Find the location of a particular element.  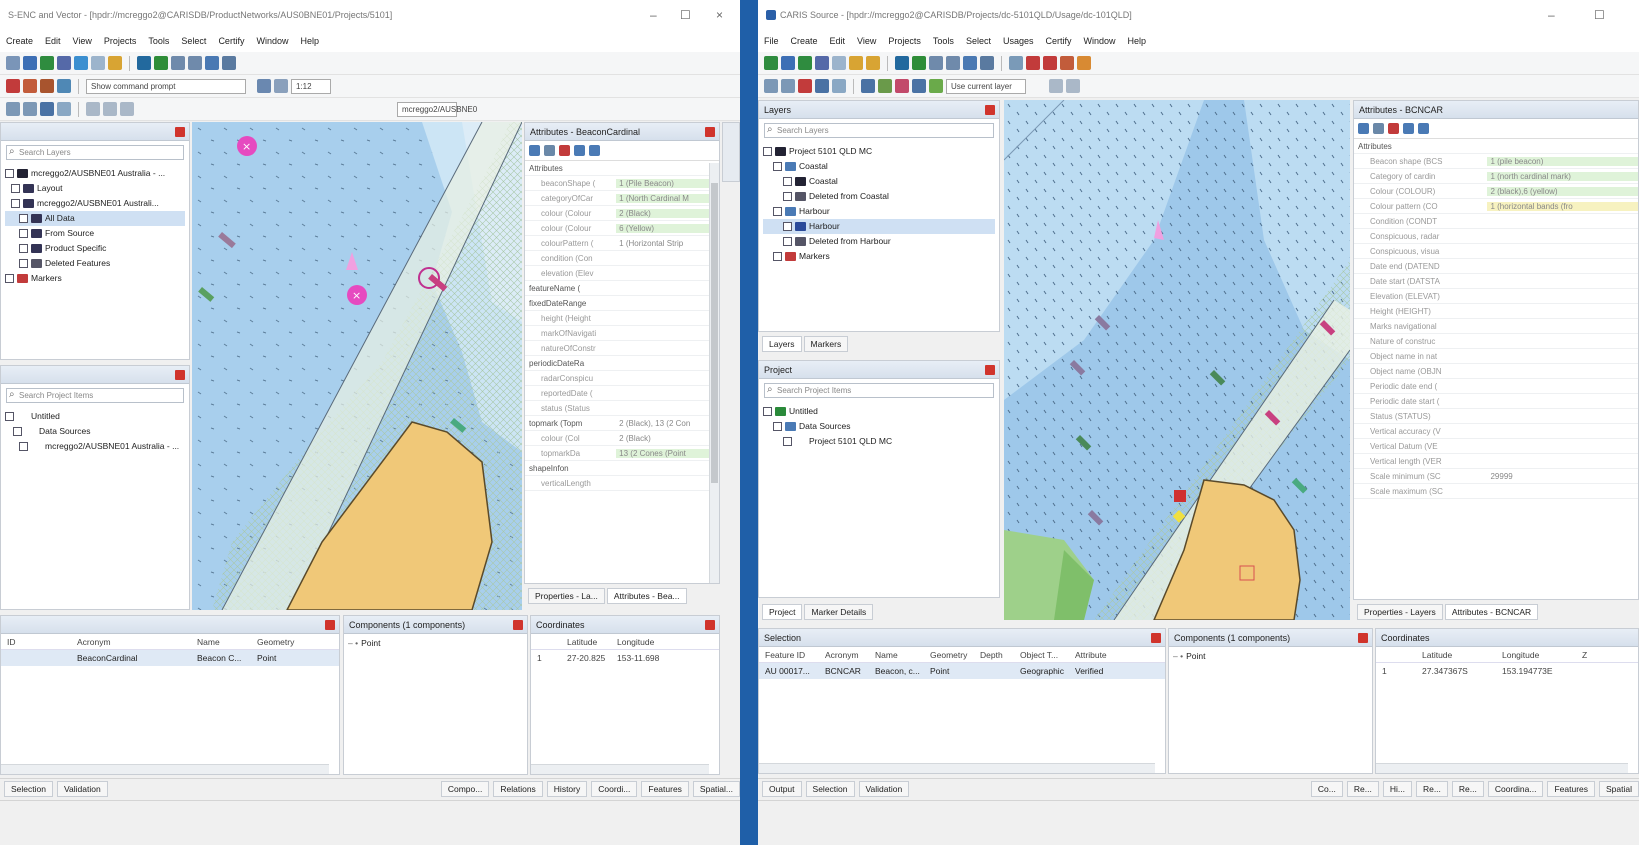

move-icon is located at coordinates (822, 86).